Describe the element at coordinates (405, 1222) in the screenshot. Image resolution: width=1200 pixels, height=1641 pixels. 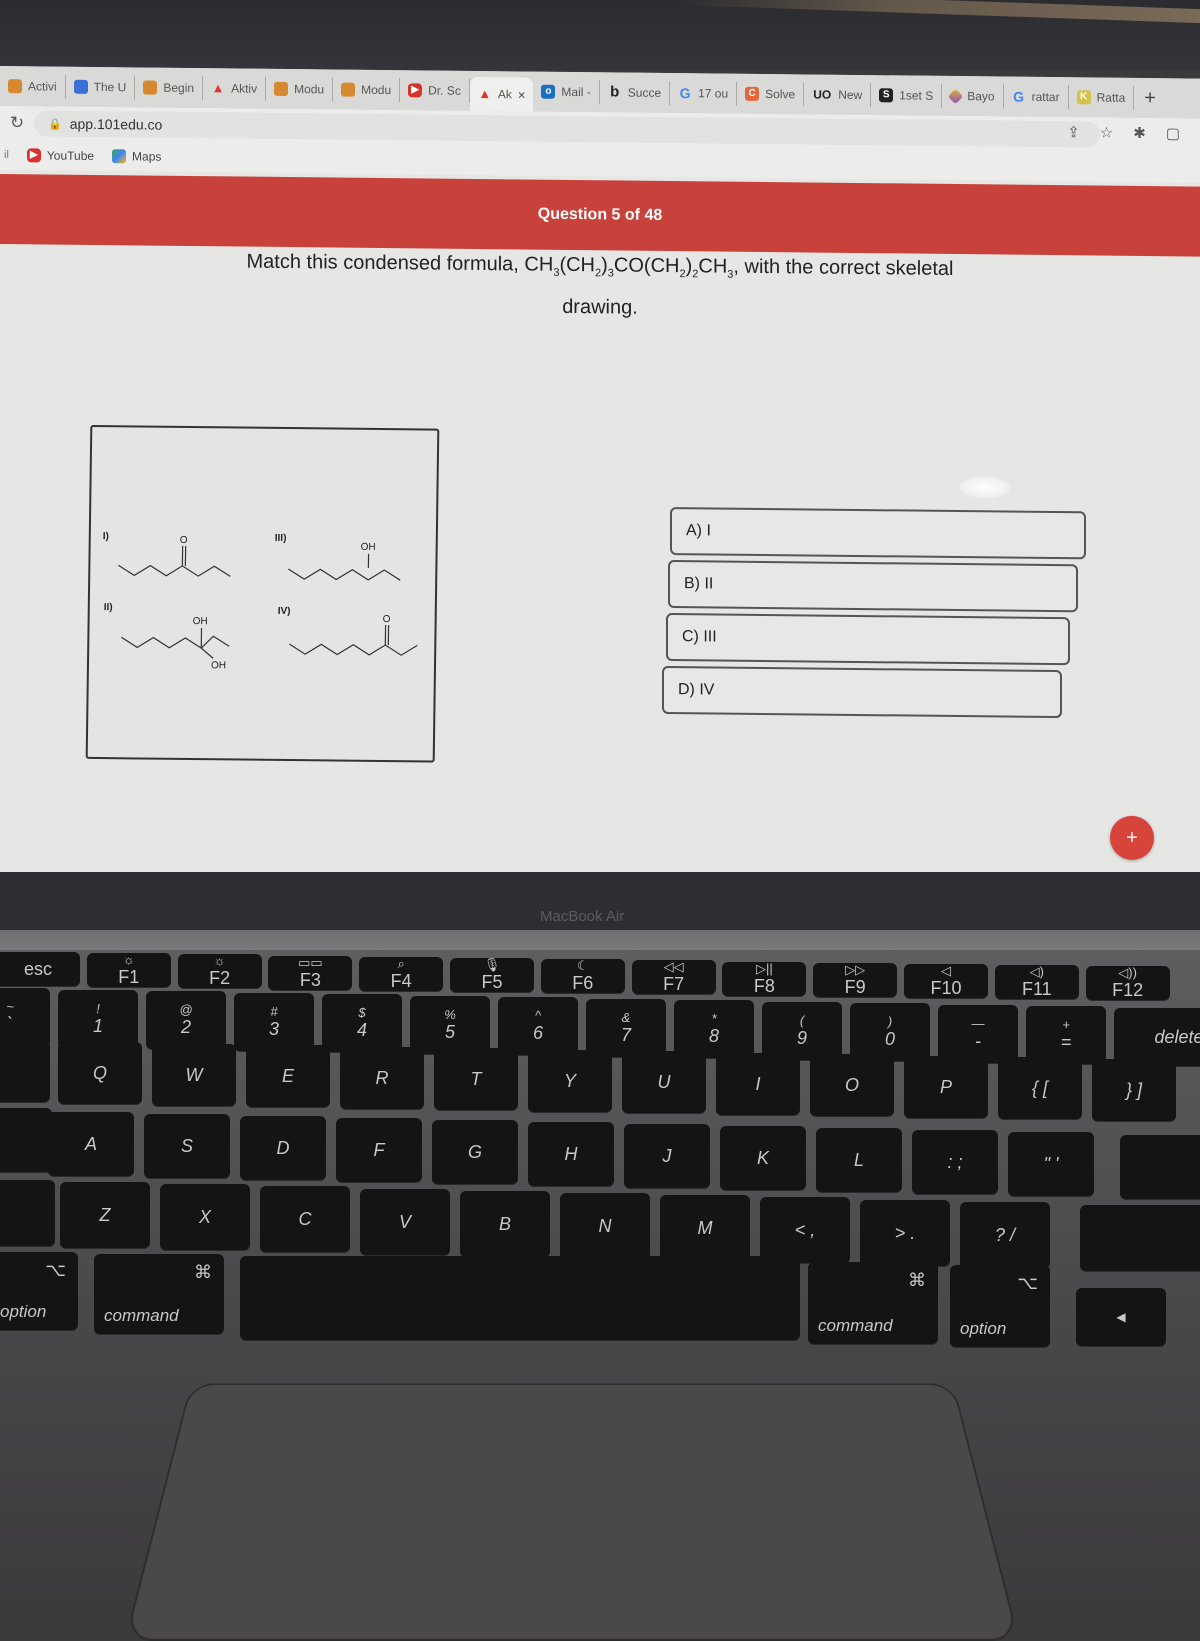
I see `letter-key: V` at that location.